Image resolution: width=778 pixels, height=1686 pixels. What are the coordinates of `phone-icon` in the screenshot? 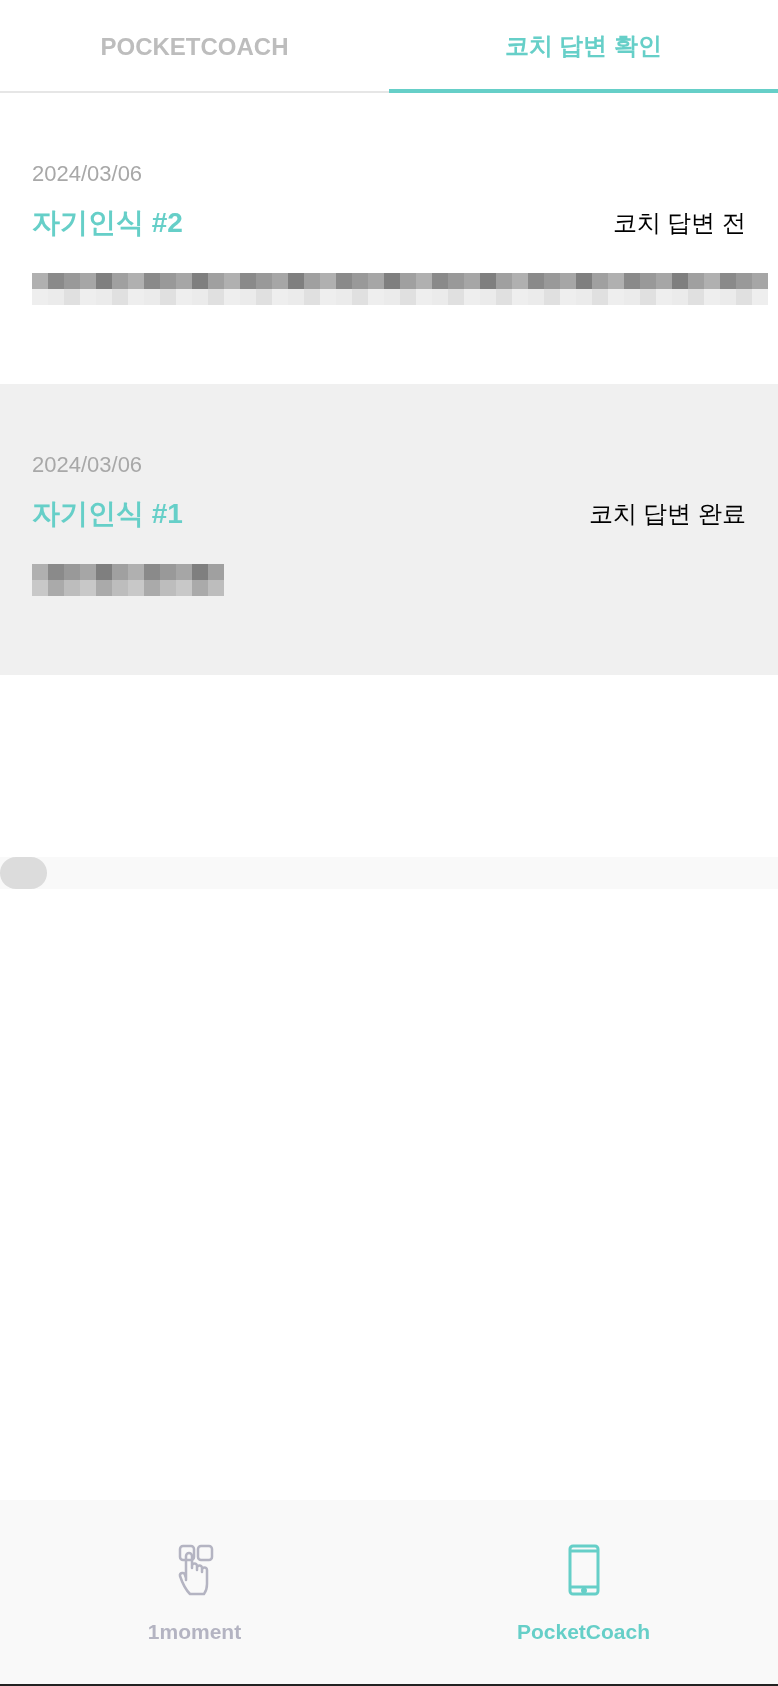 It's located at (583, 1570).